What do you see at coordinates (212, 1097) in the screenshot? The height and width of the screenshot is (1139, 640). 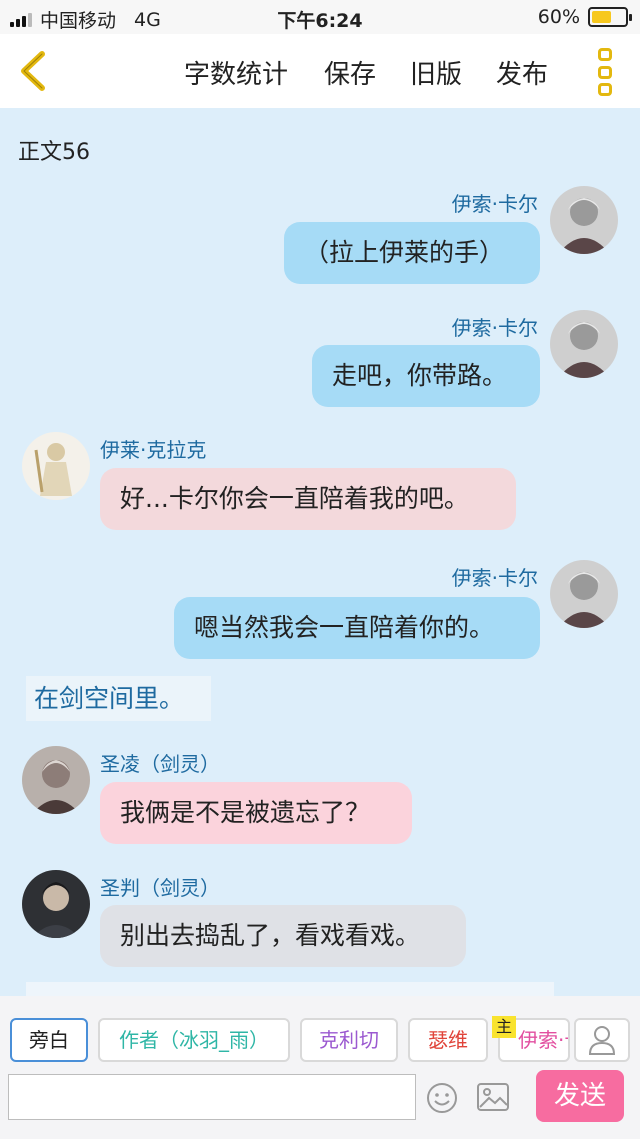 I see `message-input` at bounding box center [212, 1097].